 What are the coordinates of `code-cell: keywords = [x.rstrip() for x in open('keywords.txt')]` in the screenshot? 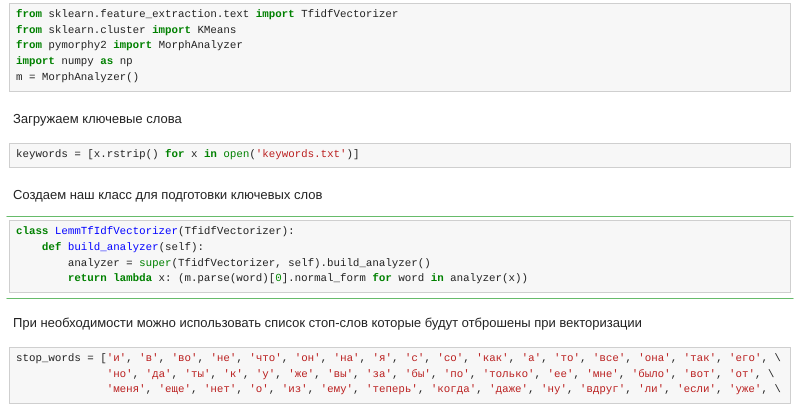 It's located at (400, 155).